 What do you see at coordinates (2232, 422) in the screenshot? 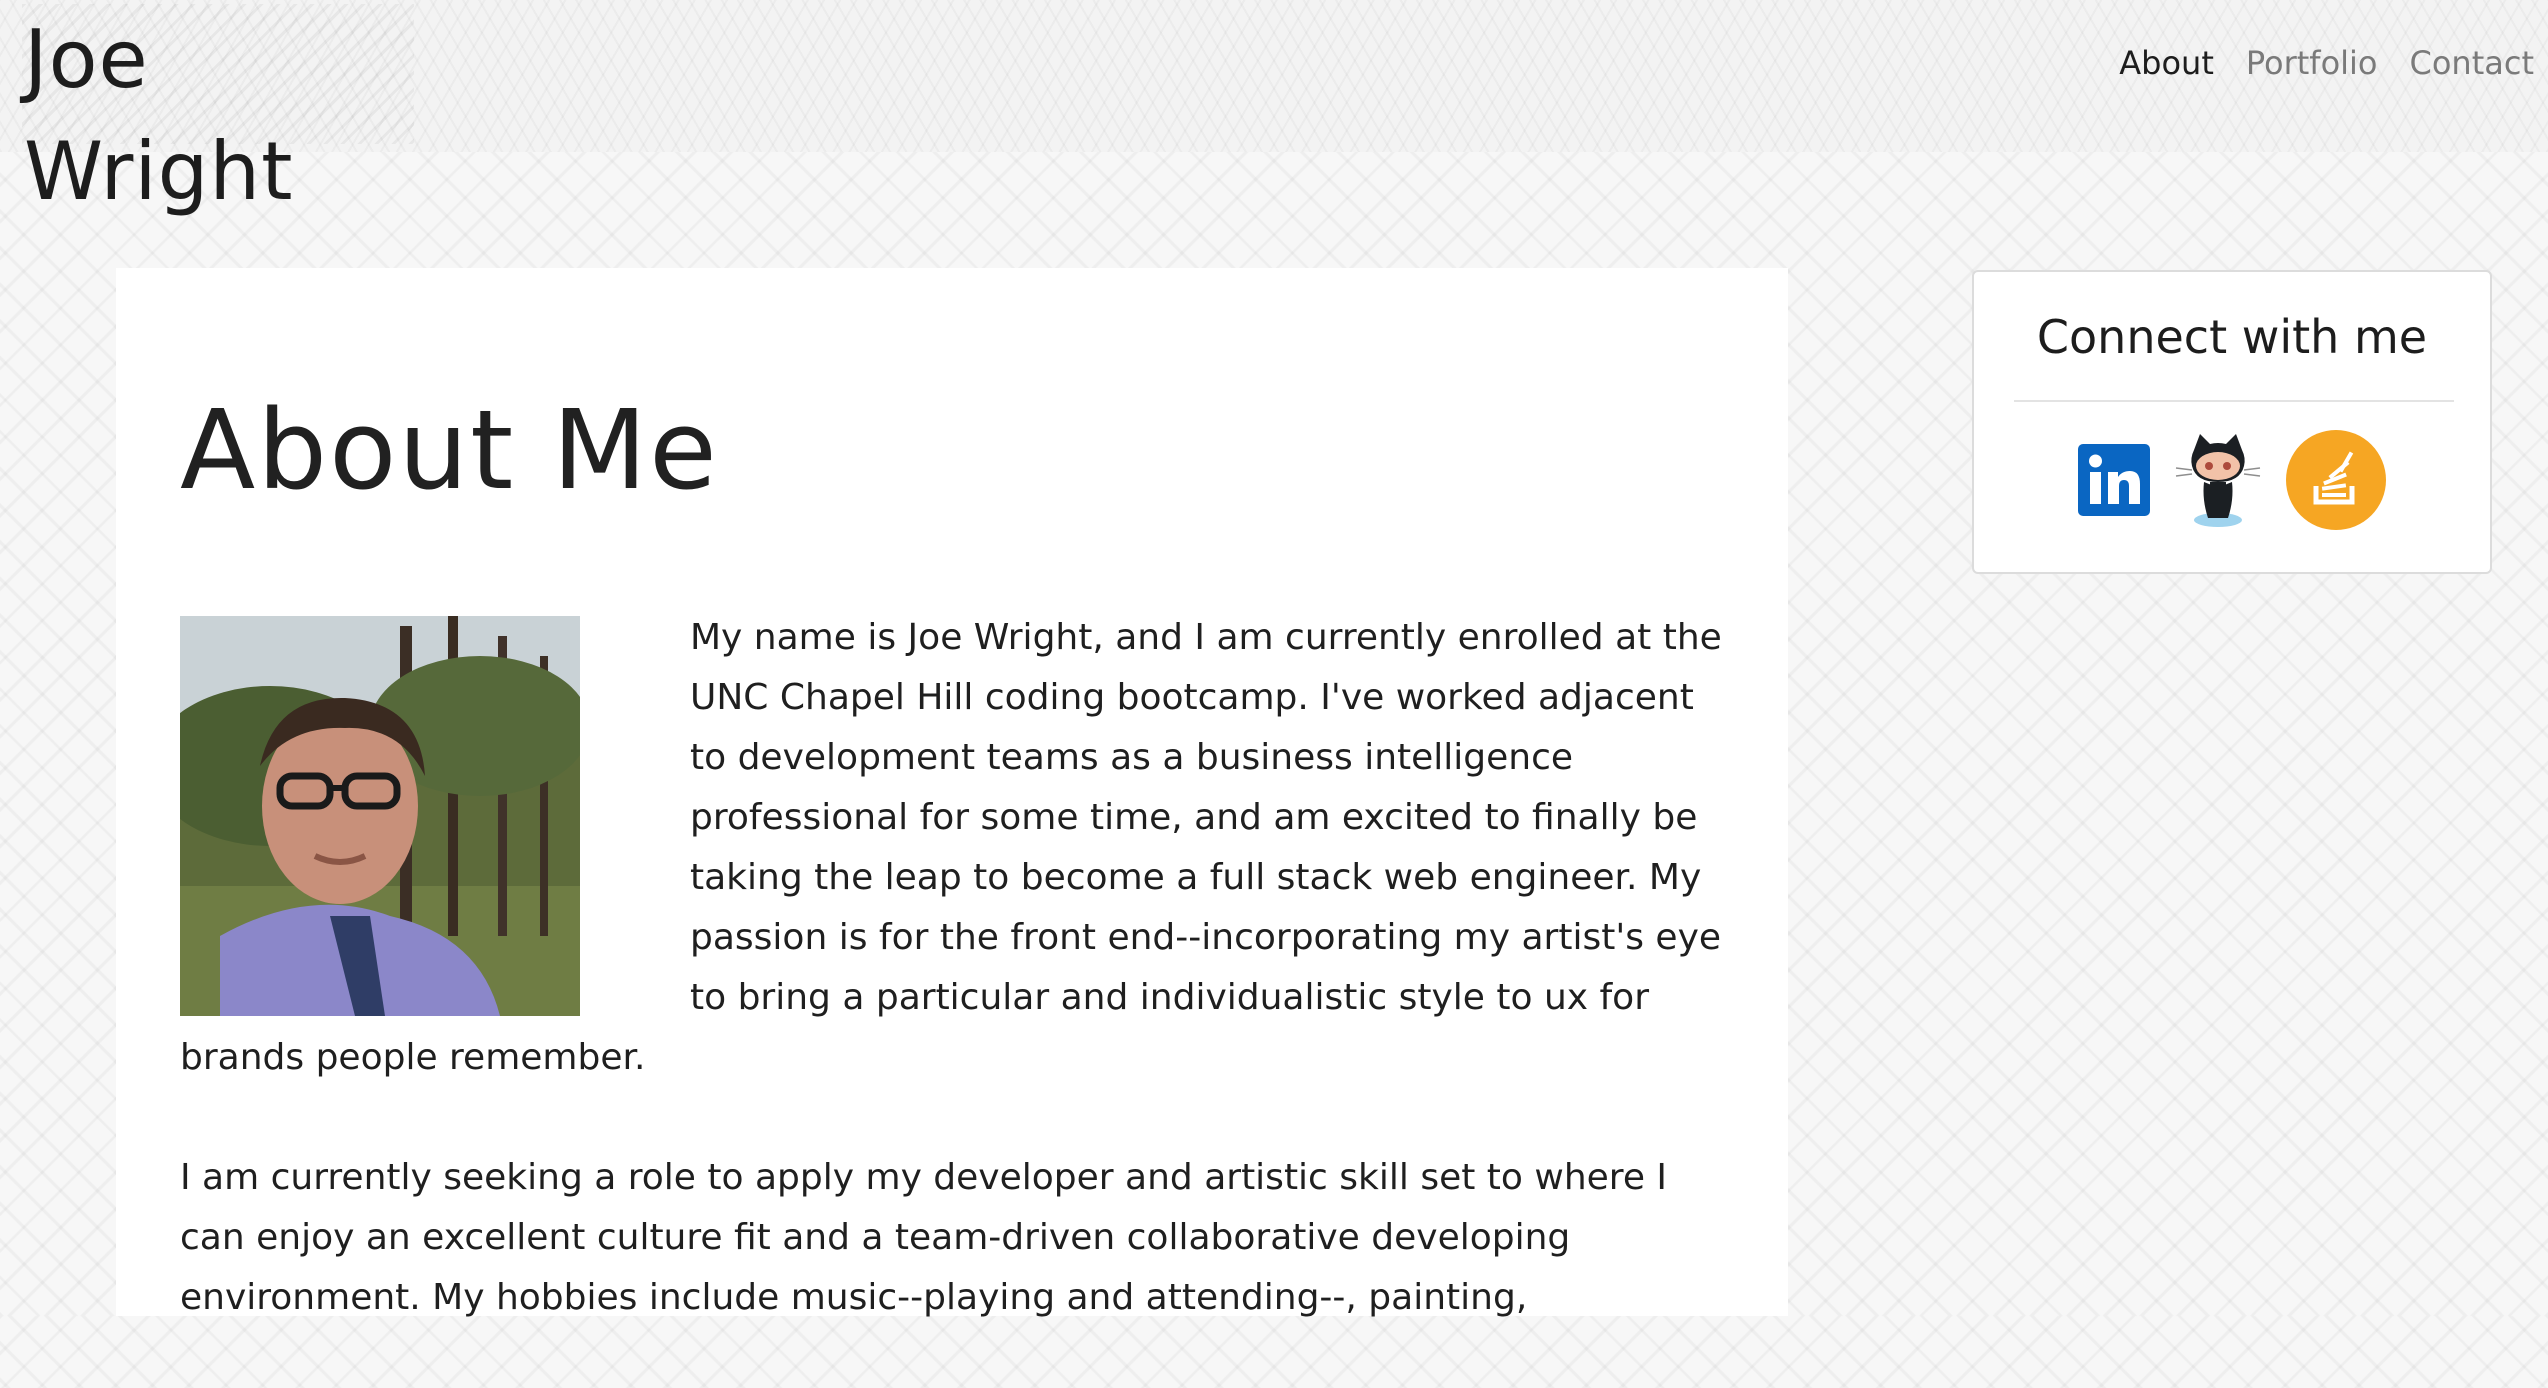
I see `connect-card: Connect with me` at bounding box center [2232, 422].